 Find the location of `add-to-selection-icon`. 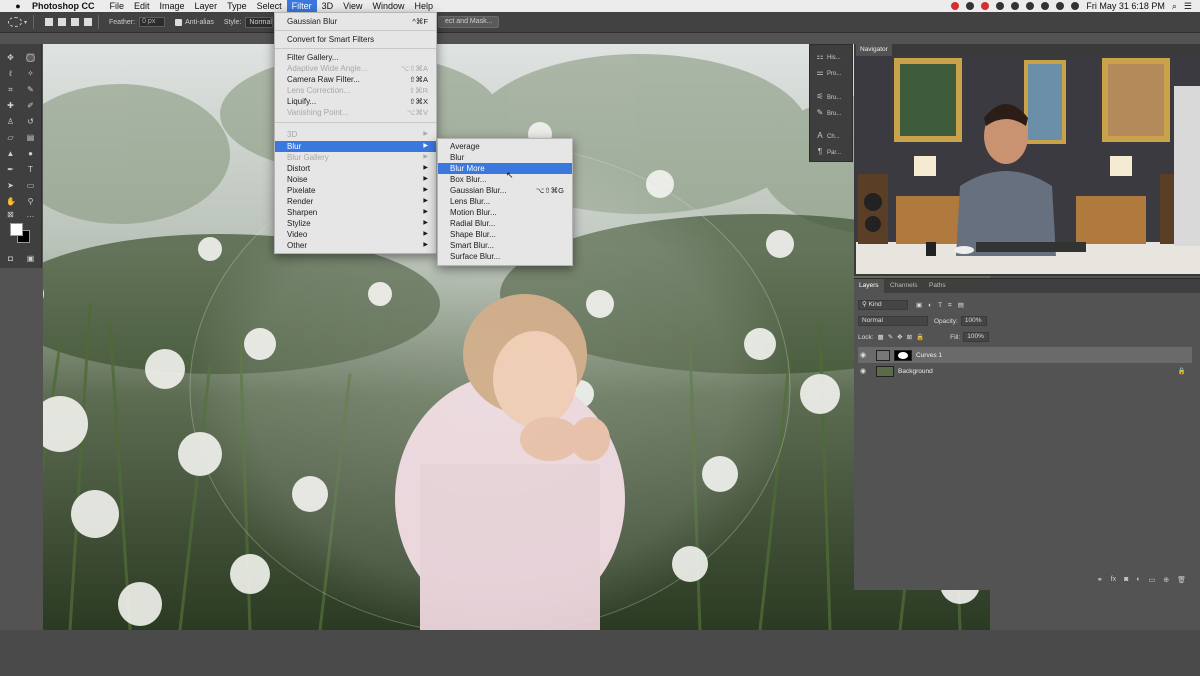

add-to-selection-icon is located at coordinates (62, 22).